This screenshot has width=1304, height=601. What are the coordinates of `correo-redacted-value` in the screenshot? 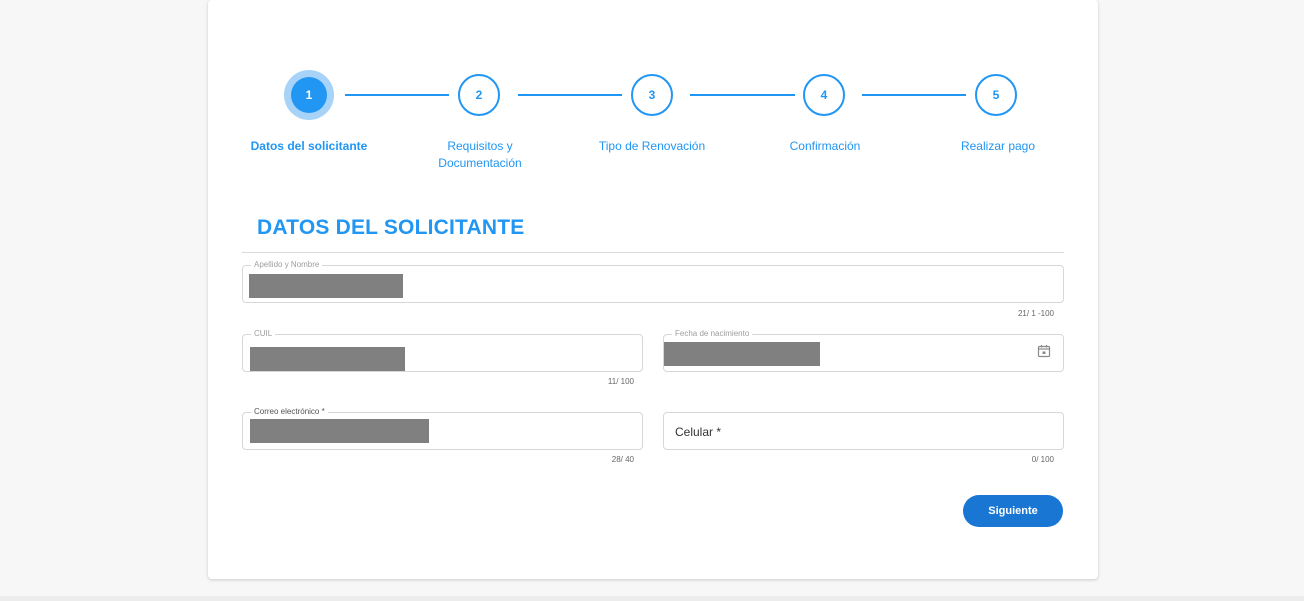 It's located at (339, 431).